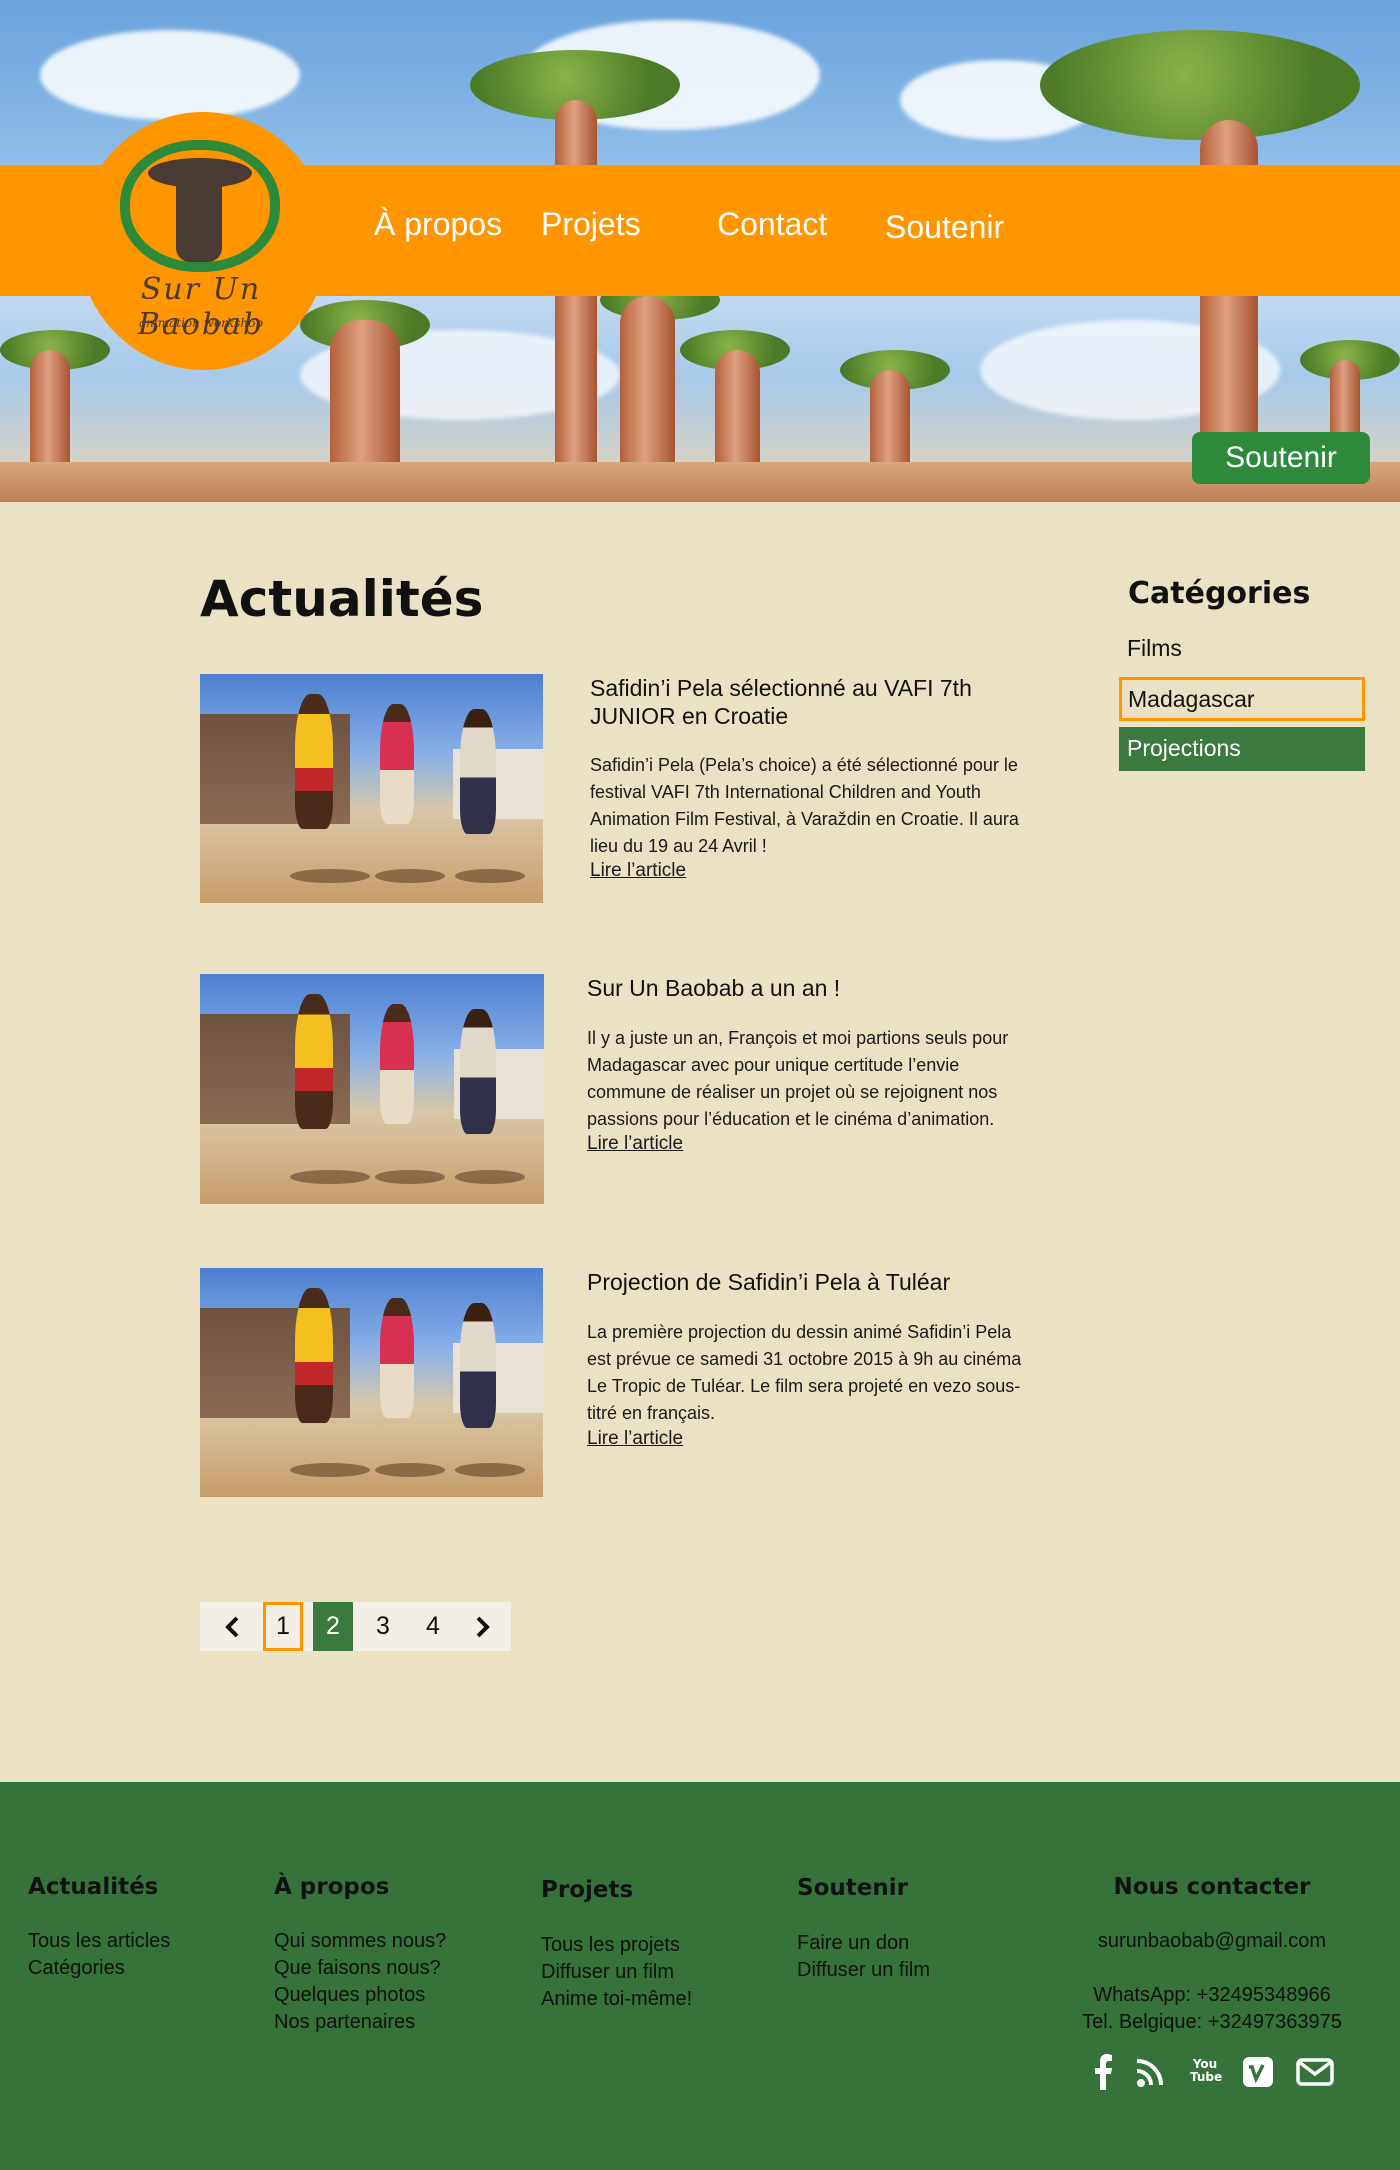 The height and width of the screenshot is (2170, 1400). What do you see at coordinates (360, 1941) in the screenshot?
I see `footer-link: Qui sommes nous?` at bounding box center [360, 1941].